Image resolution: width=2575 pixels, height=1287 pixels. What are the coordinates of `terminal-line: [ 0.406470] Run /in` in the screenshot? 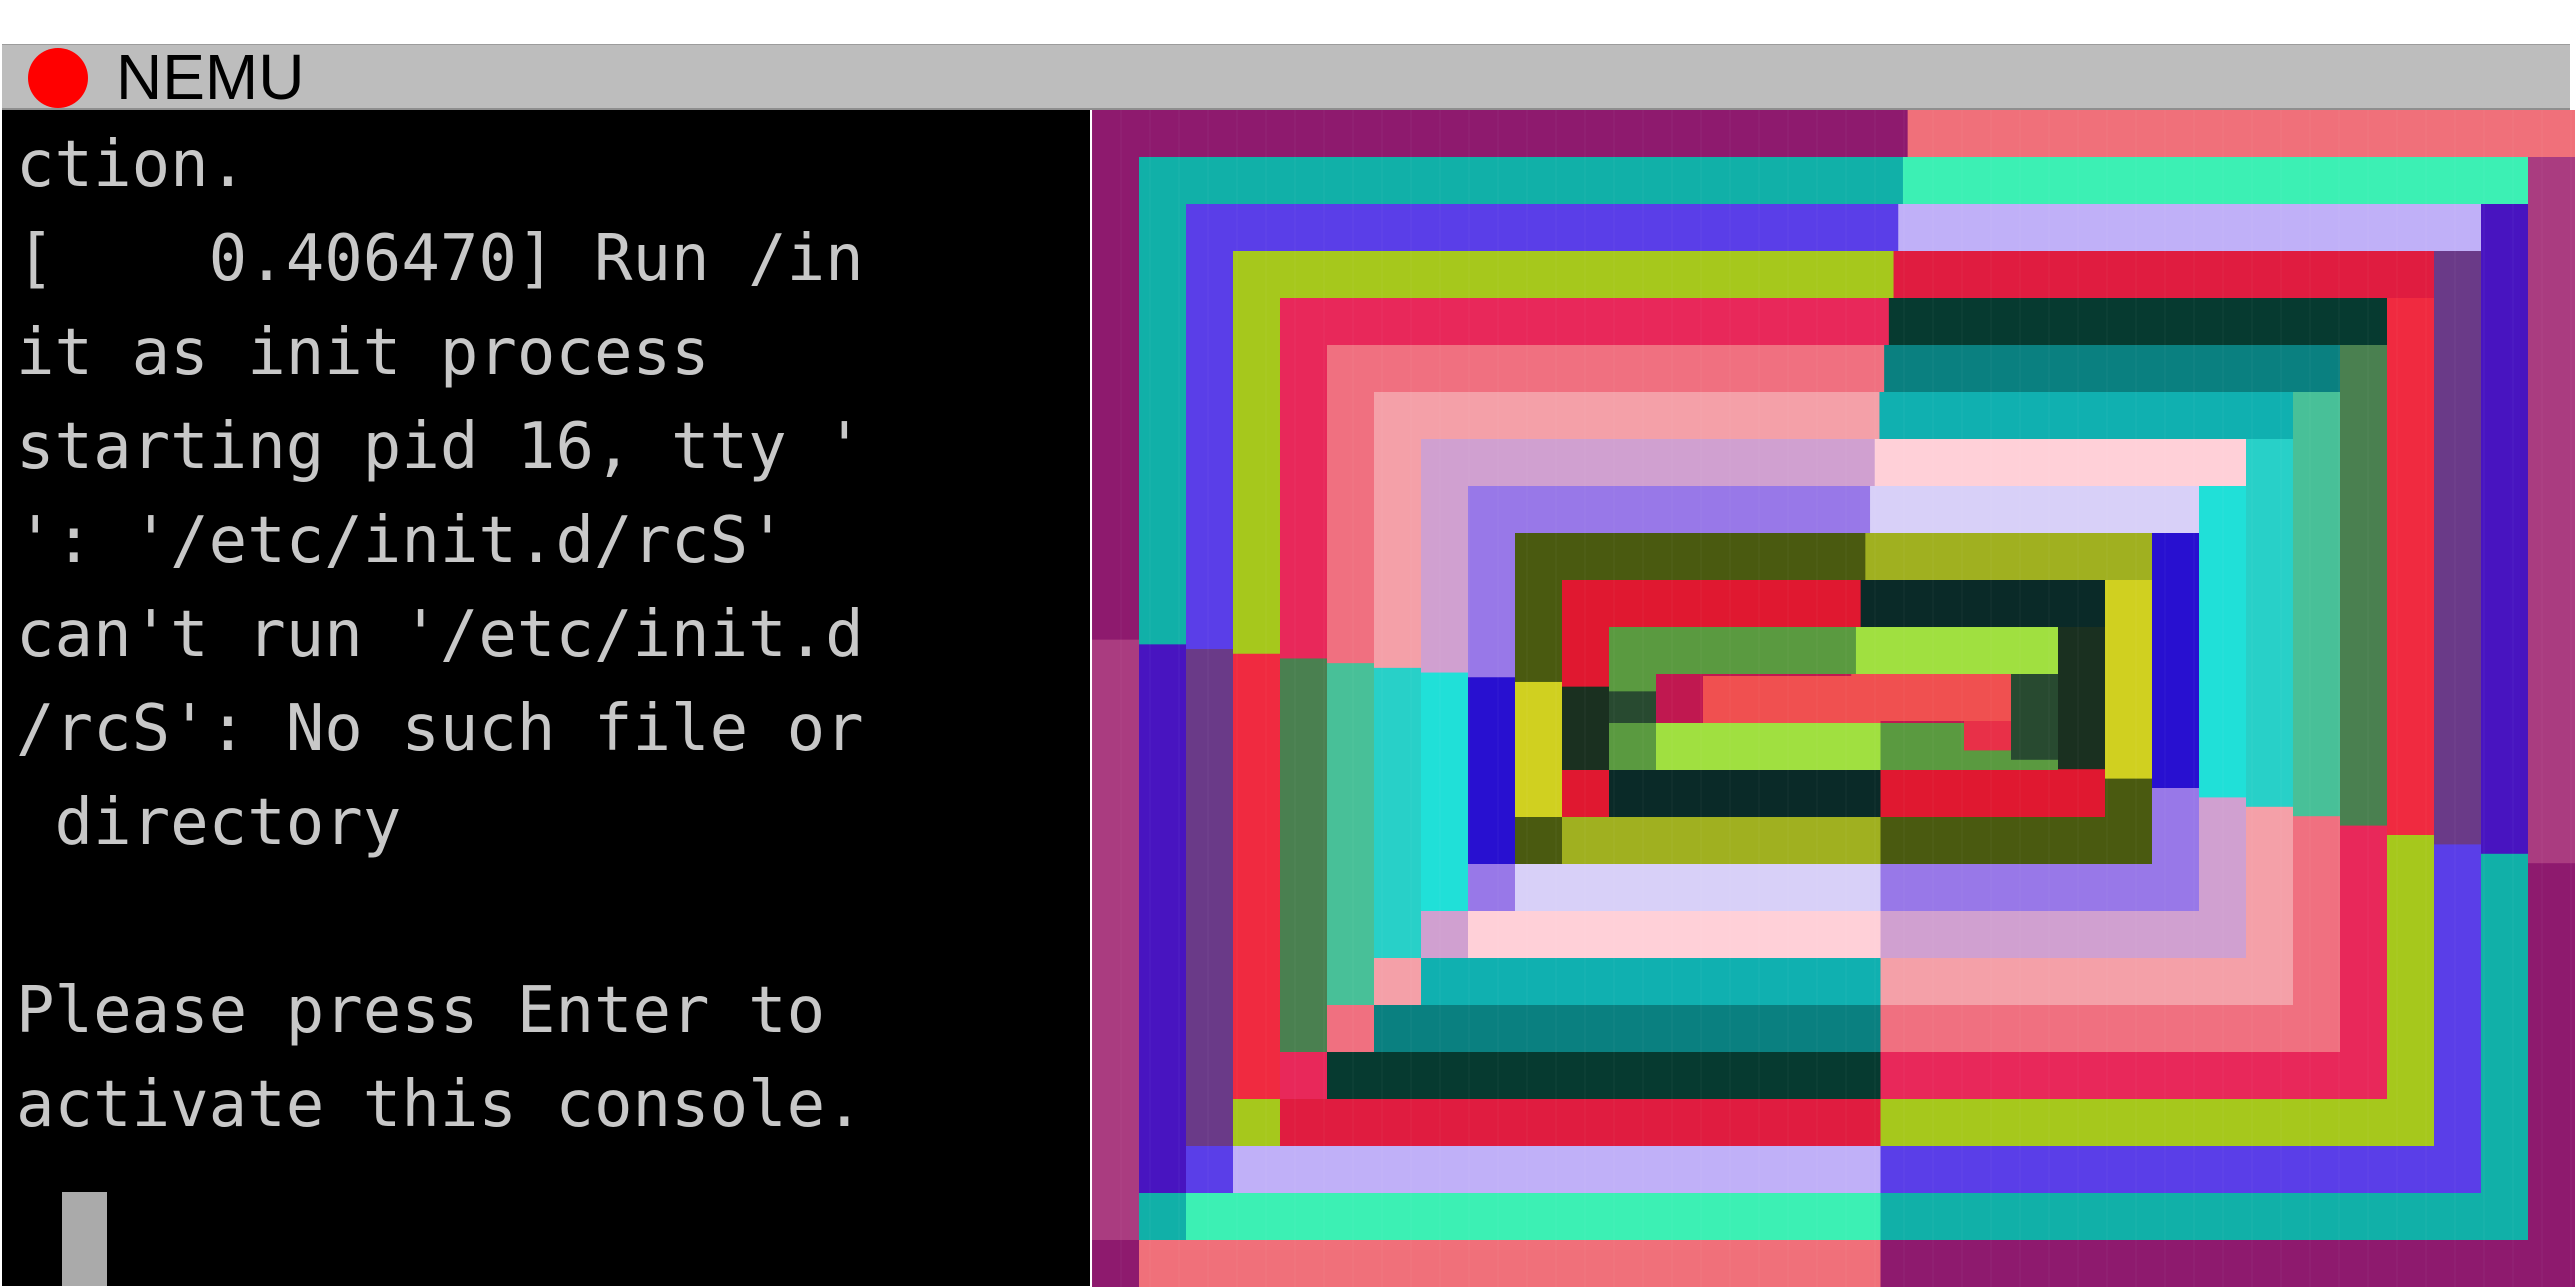 It's located at (440, 259).